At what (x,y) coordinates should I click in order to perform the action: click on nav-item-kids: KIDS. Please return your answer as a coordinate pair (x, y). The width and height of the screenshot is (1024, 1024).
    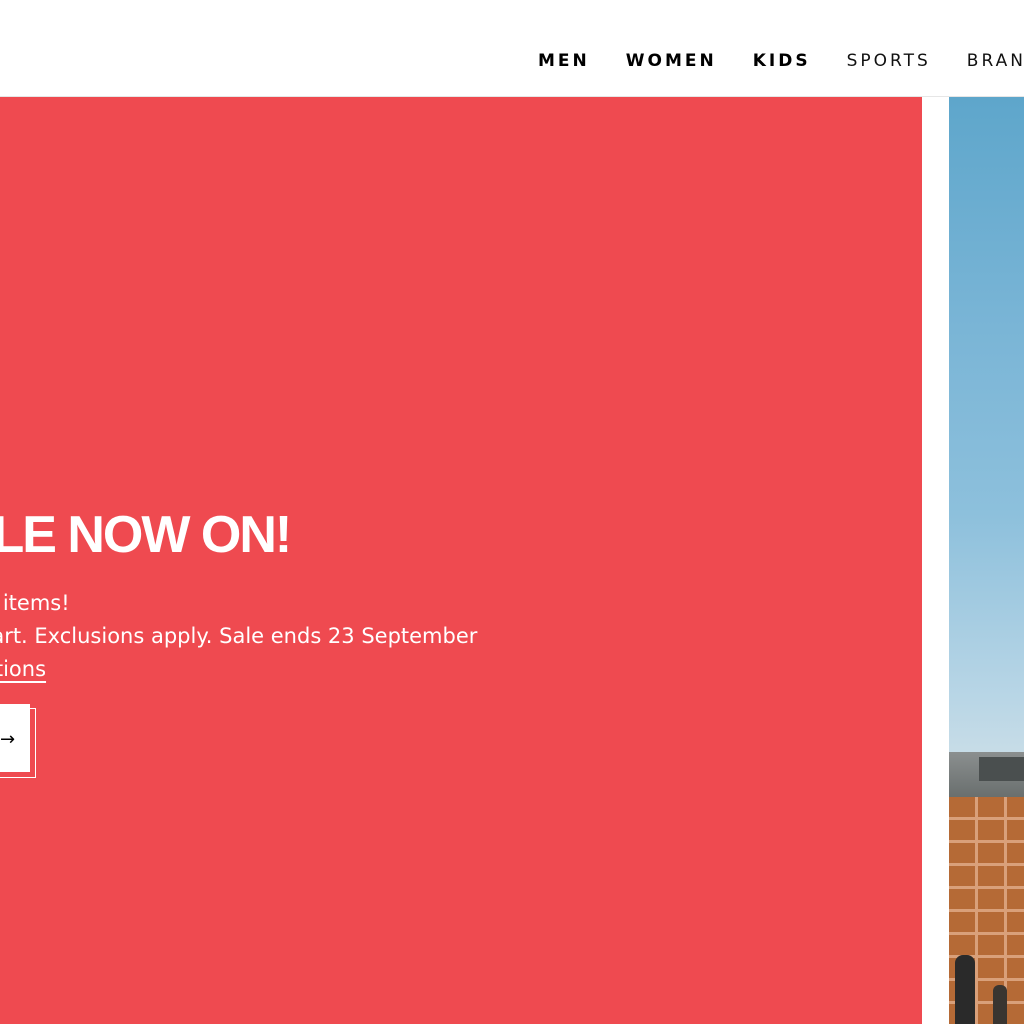
    Looking at the image, I should click on (782, 61).